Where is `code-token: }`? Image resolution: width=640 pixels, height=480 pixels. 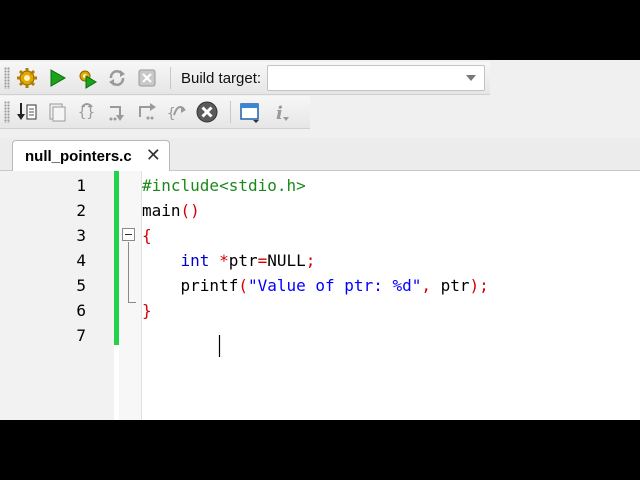 code-token: } is located at coordinates (147, 310).